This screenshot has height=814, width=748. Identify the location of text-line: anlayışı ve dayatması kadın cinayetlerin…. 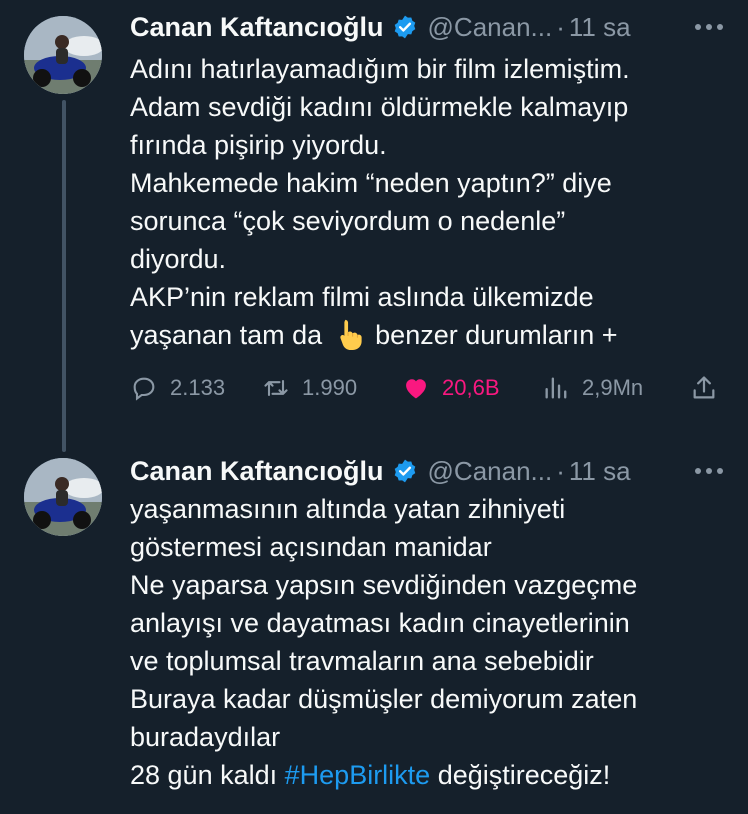
(380, 623).